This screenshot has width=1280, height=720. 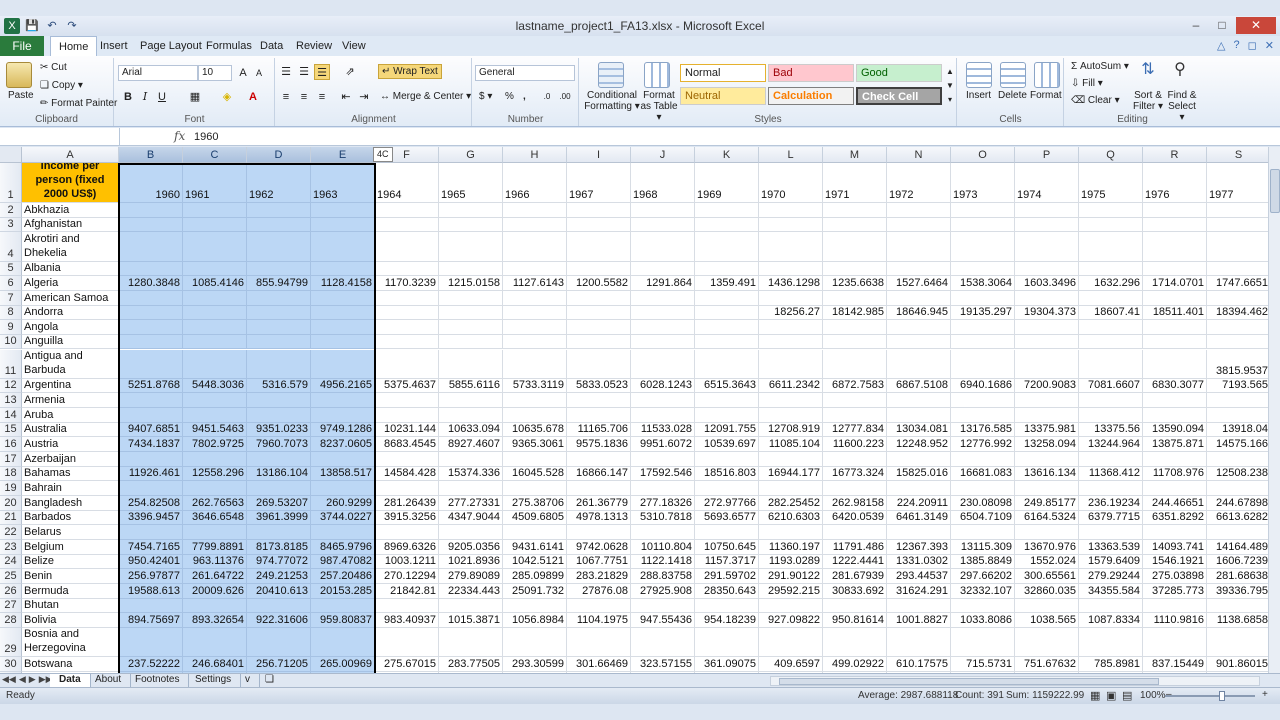 I want to click on row-header-6: 6, so click(x=11, y=283).